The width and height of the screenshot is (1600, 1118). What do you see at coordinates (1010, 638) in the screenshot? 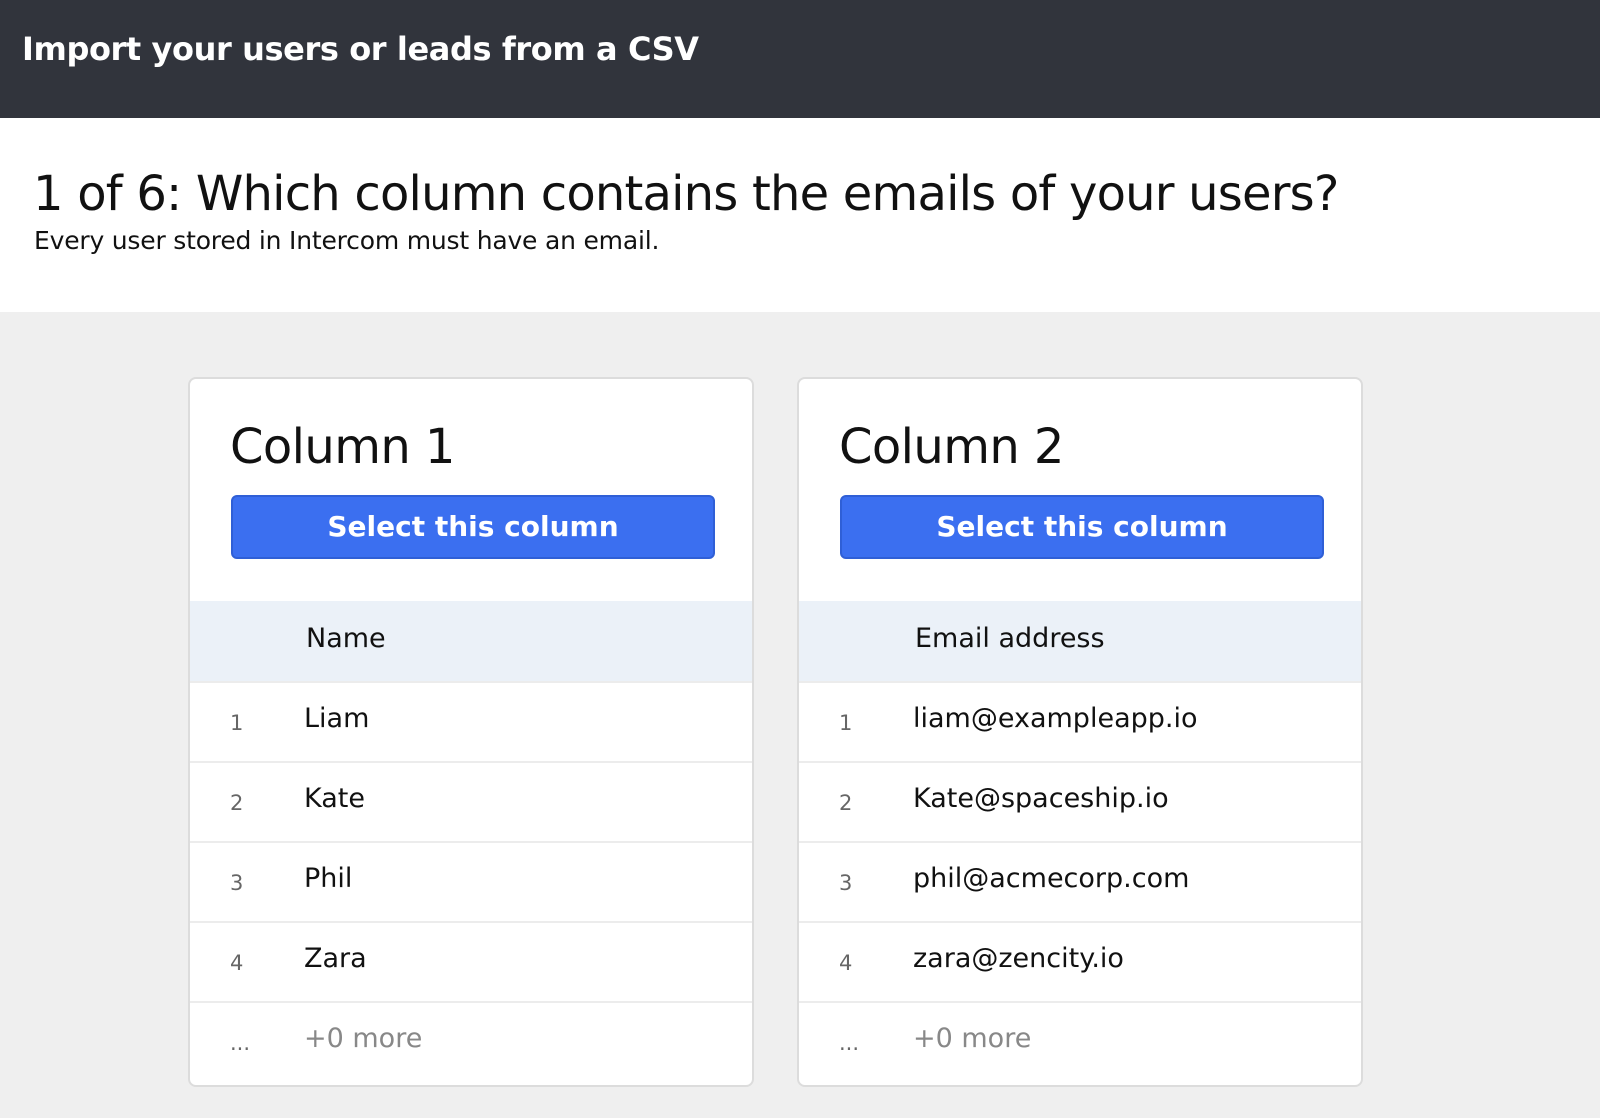
I see `column-header-label: Email address` at bounding box center [1010, 638].